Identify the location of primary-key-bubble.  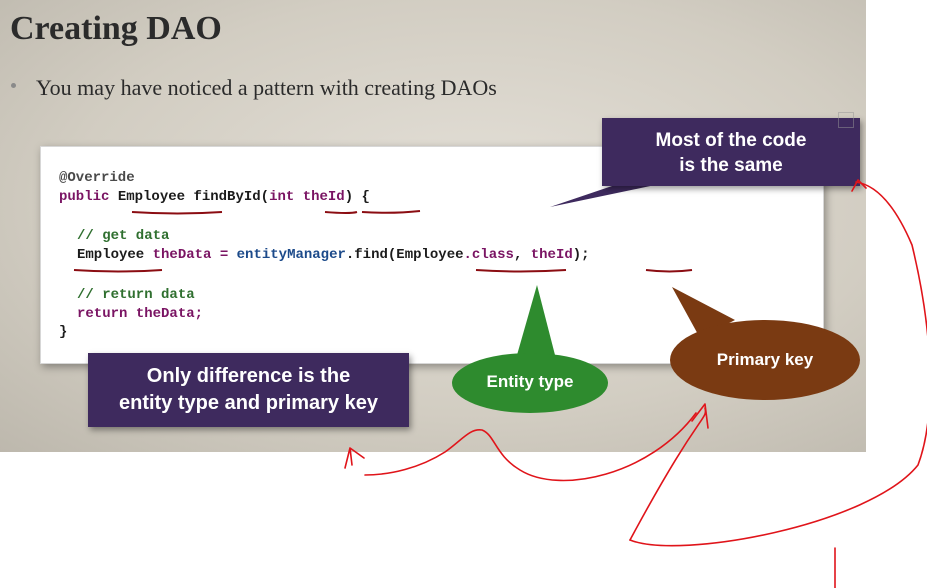
(765, 343).